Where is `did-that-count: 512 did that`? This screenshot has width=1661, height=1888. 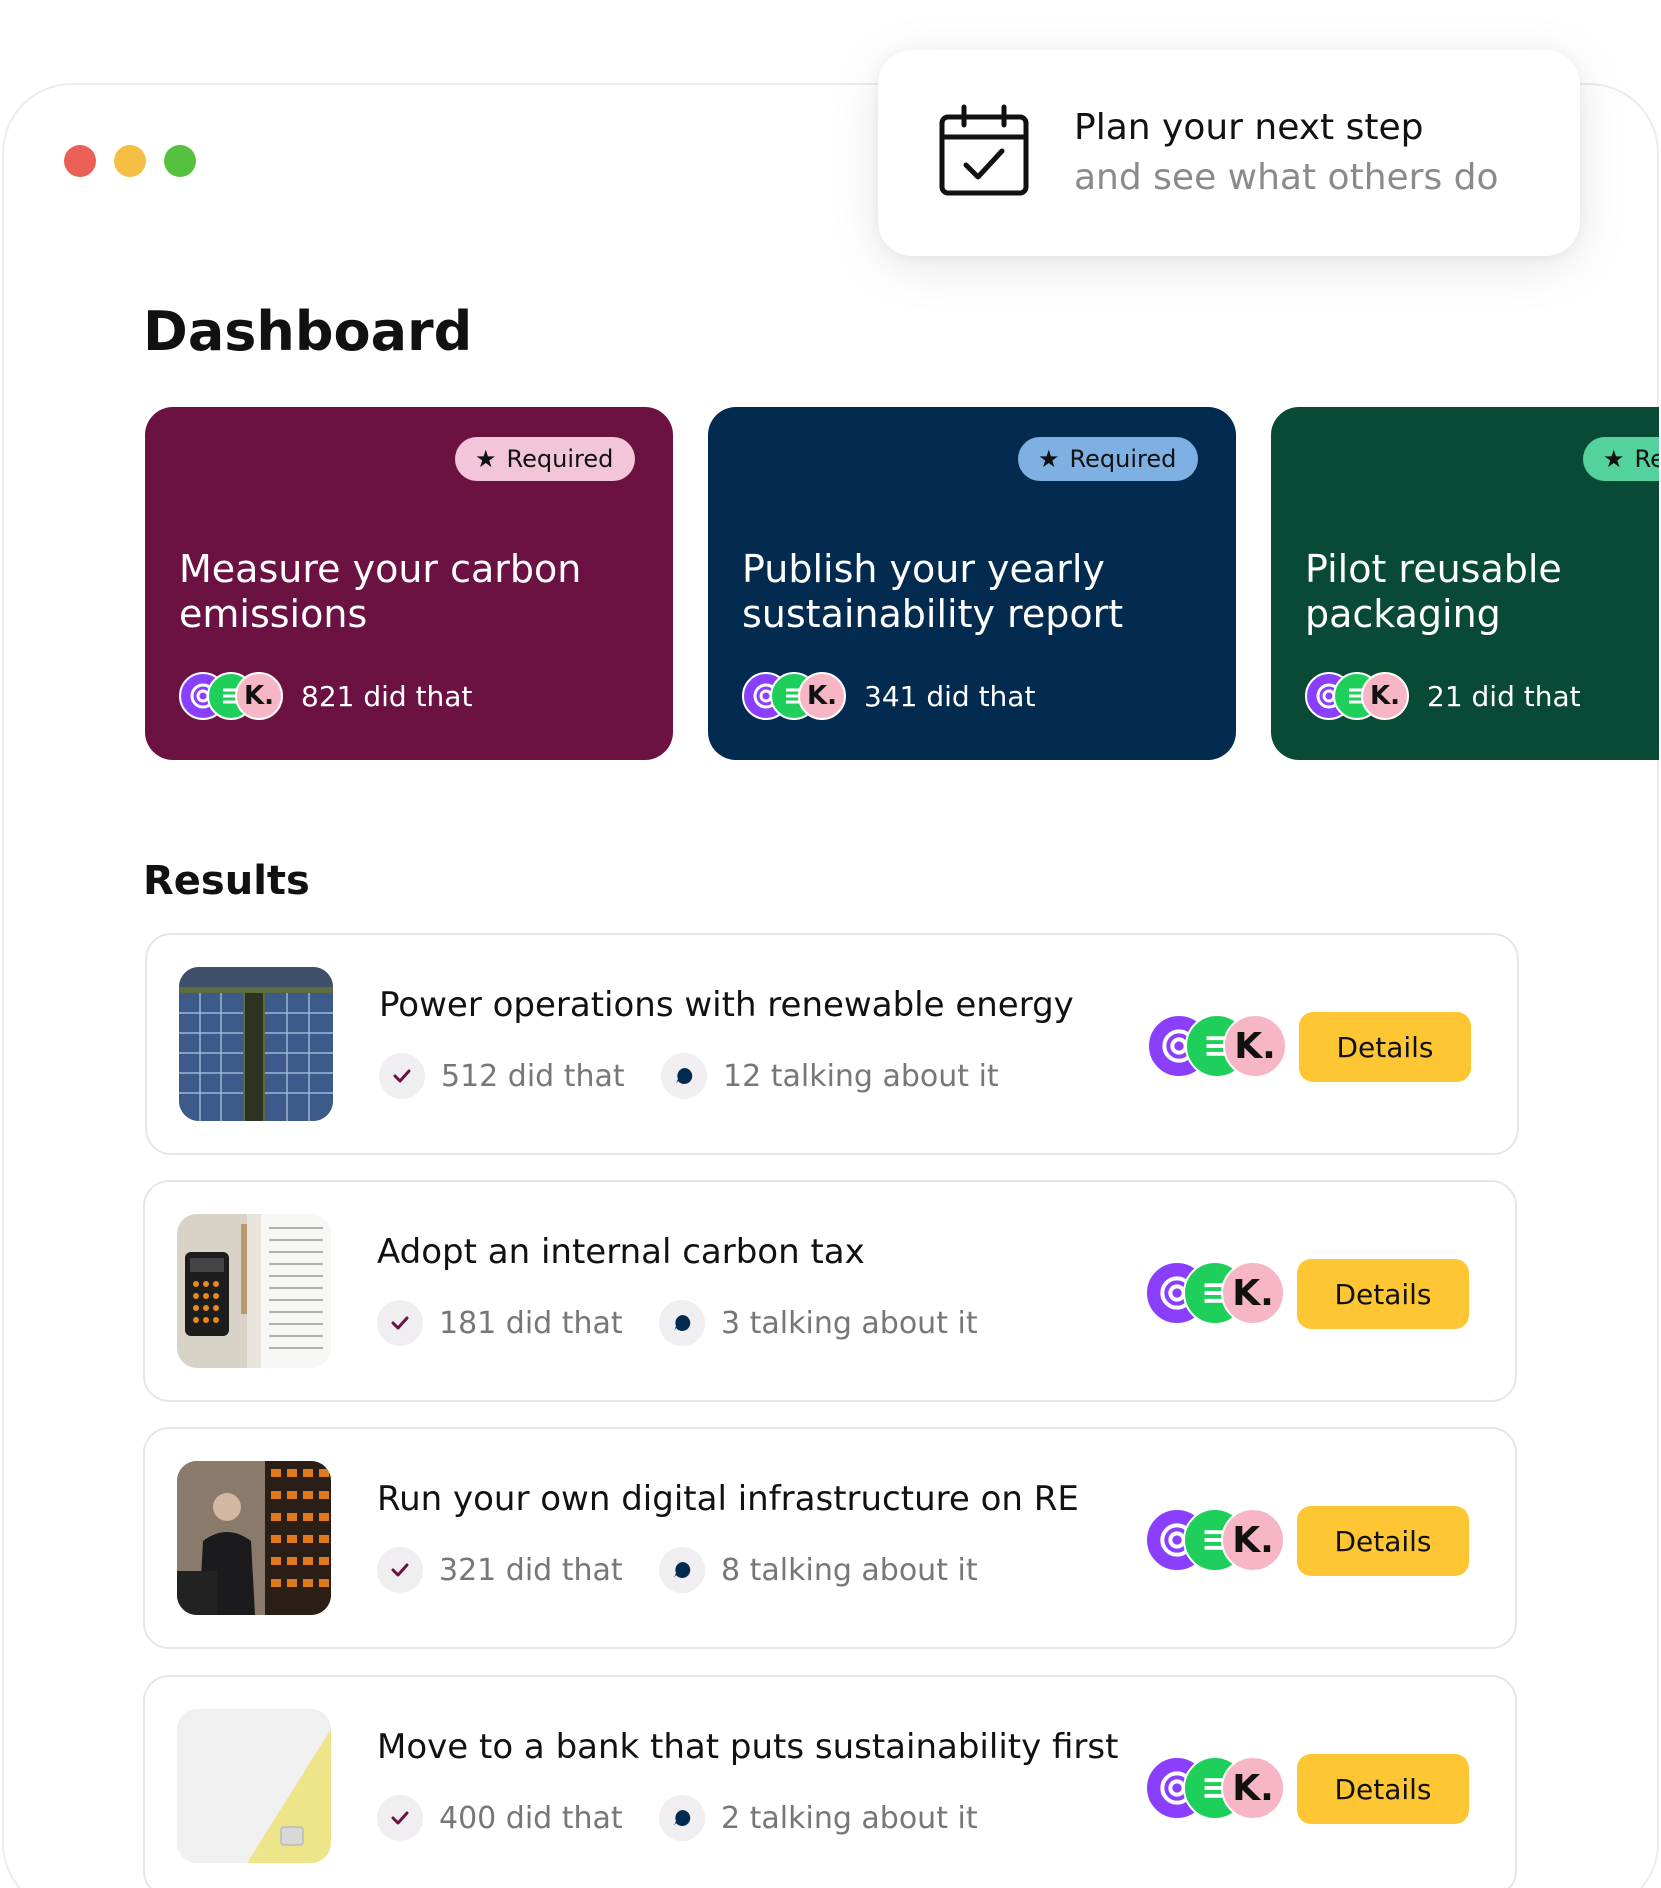 did-that-count: 512 did that is located at coordinates (533, 1076).